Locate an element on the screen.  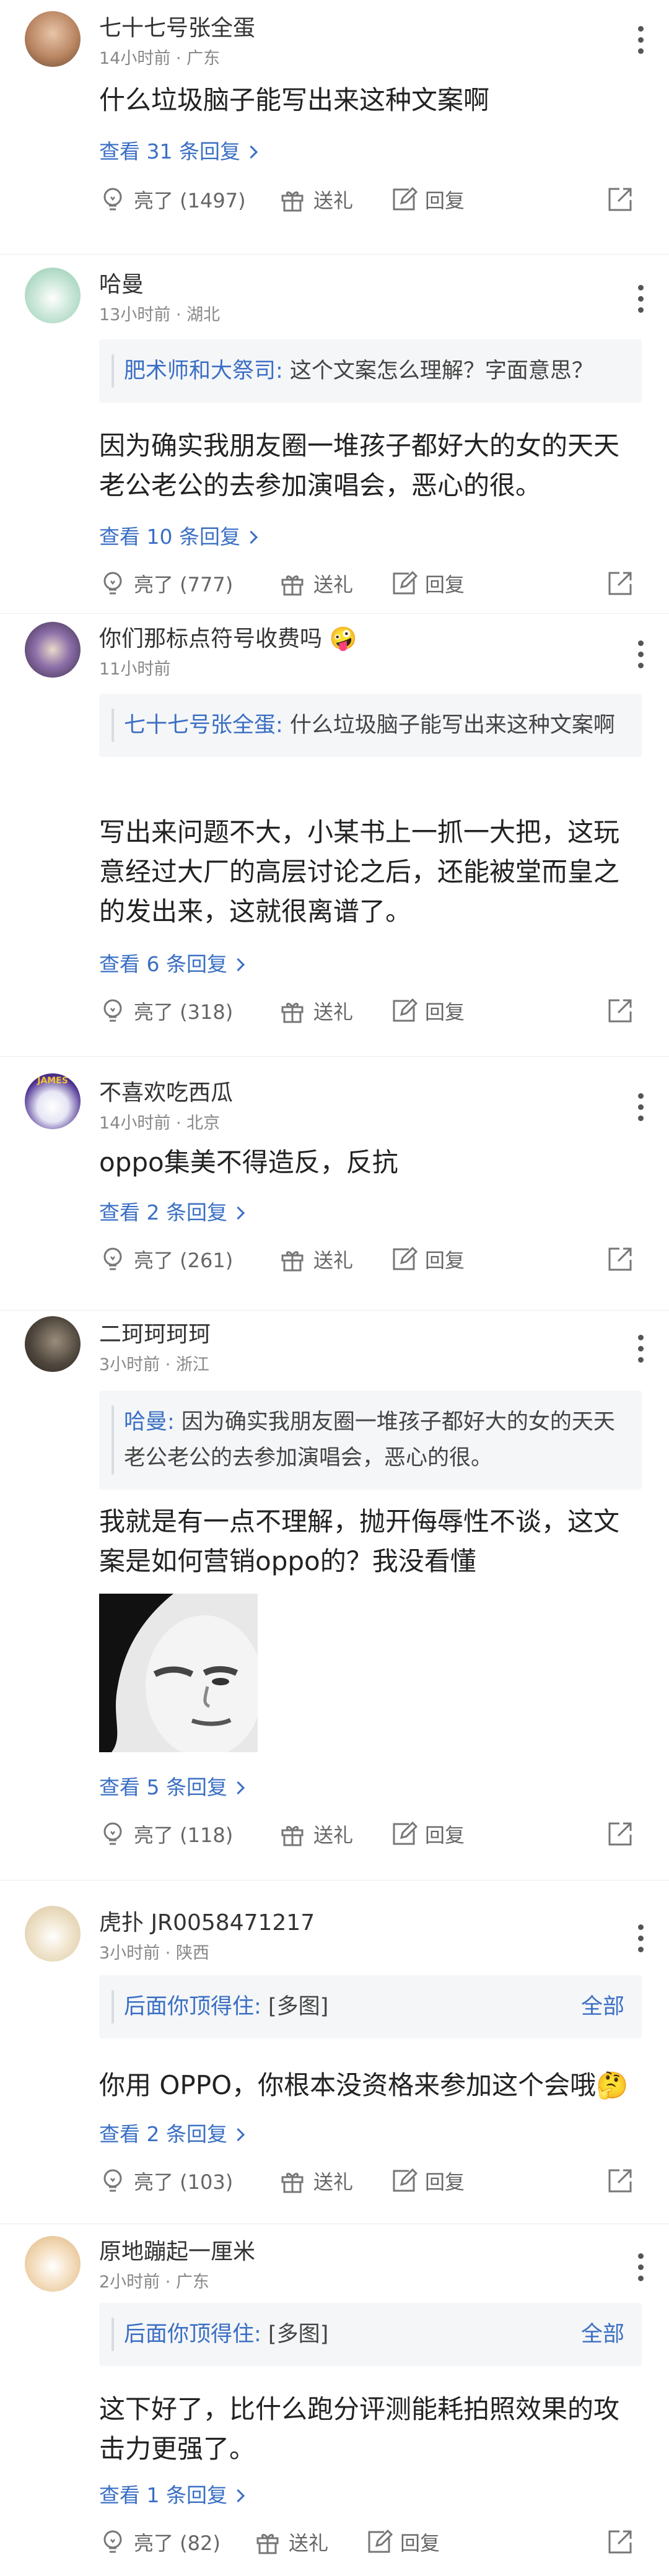
comment-meta: 3小时前 · 陕西 is located at coordinates (154, 1953).